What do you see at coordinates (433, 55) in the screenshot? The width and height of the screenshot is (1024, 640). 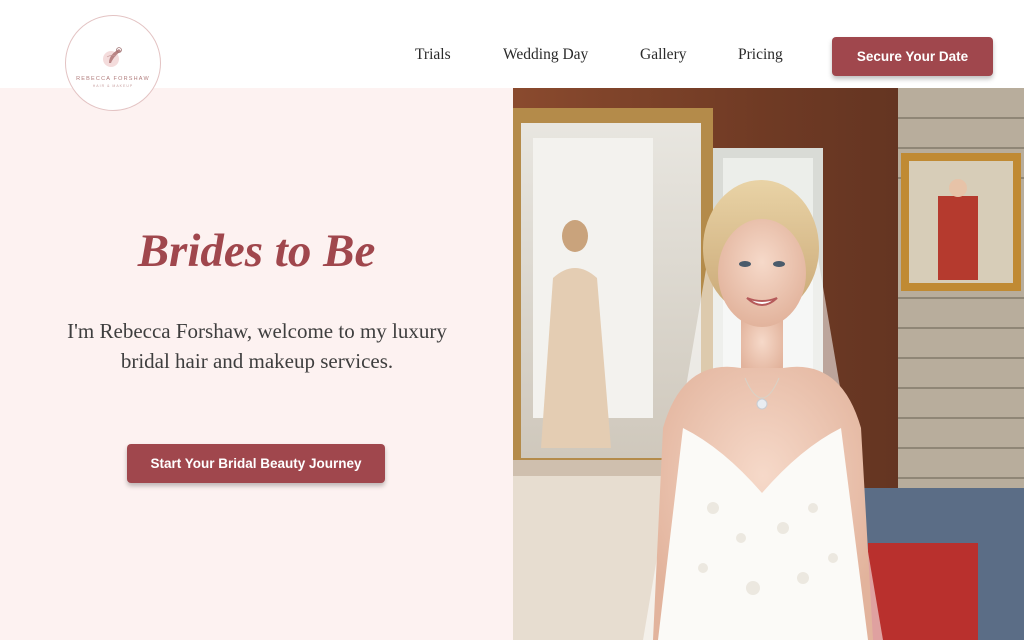 I see `nav-item-trials: Trials` at bounding box center [433, 55].